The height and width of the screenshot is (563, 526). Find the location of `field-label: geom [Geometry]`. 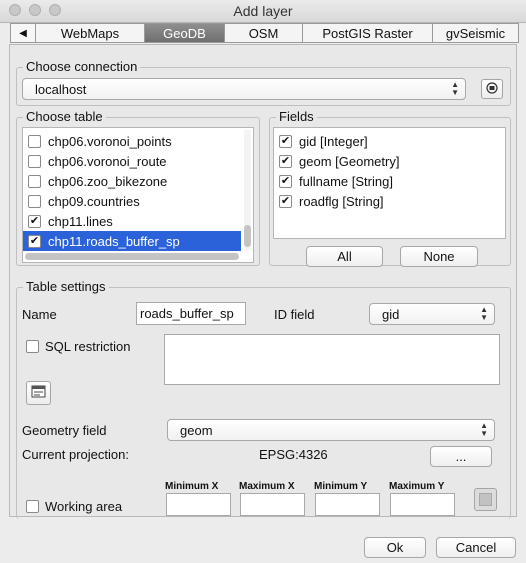

field-label: geom [Geometry] is located at coordinates (349, 161).